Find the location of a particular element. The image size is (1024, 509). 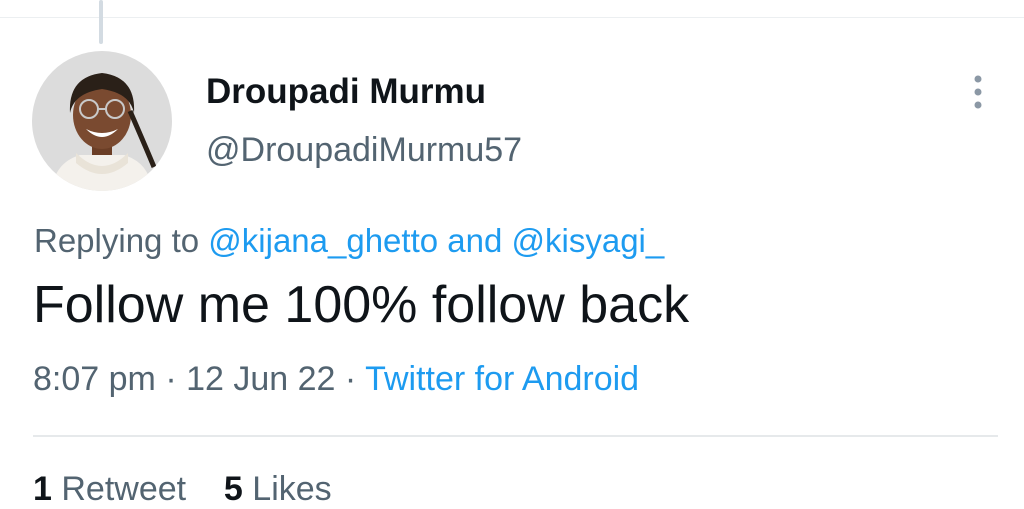

tweet-time: 8:07 pm is located at coordinates (94, 379).